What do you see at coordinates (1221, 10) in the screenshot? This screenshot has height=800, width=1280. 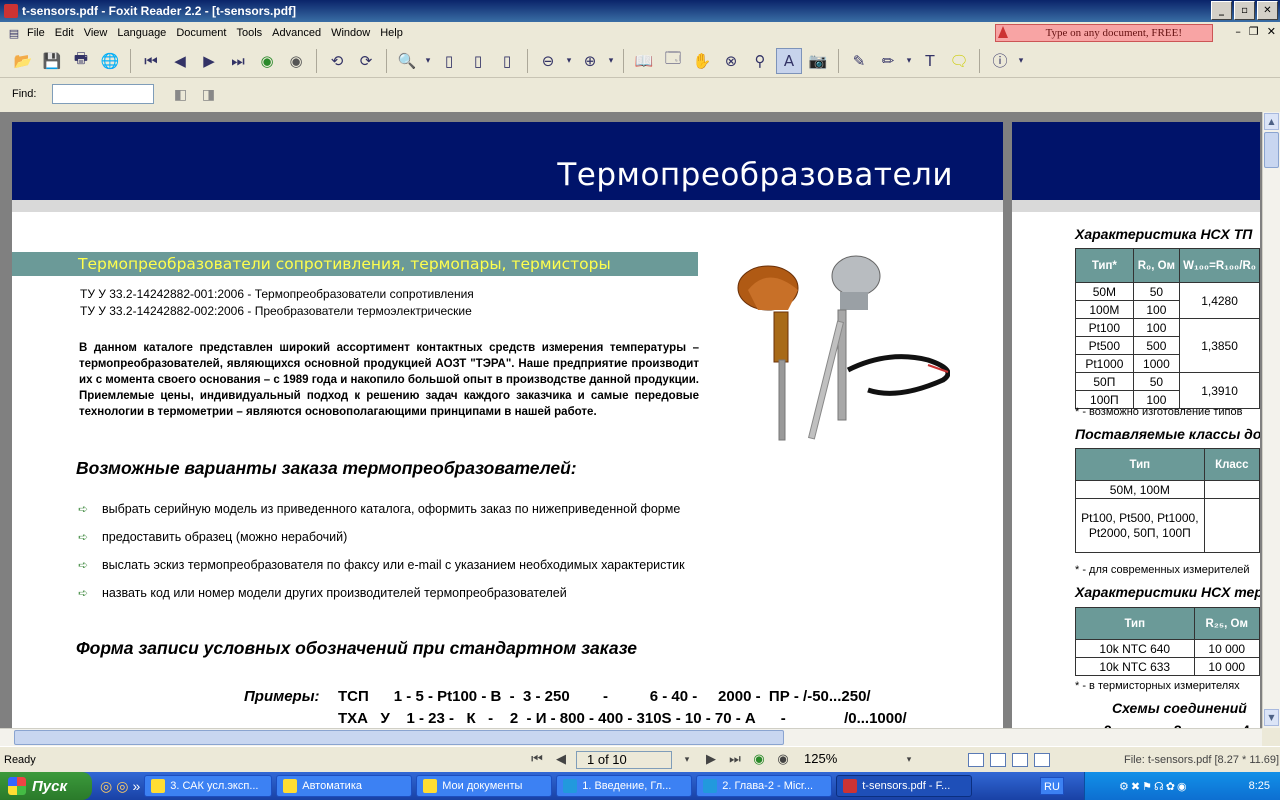 I see `minimize-button: _` at bounding box center [1221, 10].